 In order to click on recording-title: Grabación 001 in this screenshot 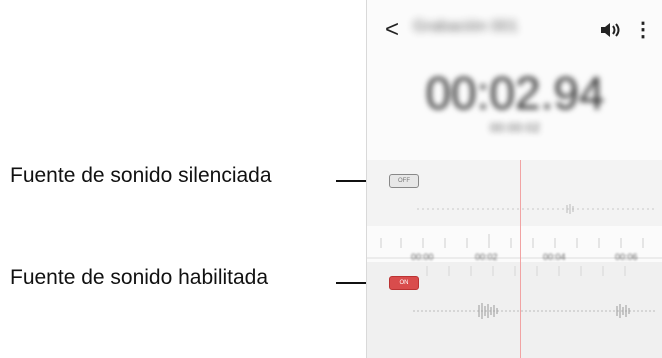, I will do `click(465, 26)`.